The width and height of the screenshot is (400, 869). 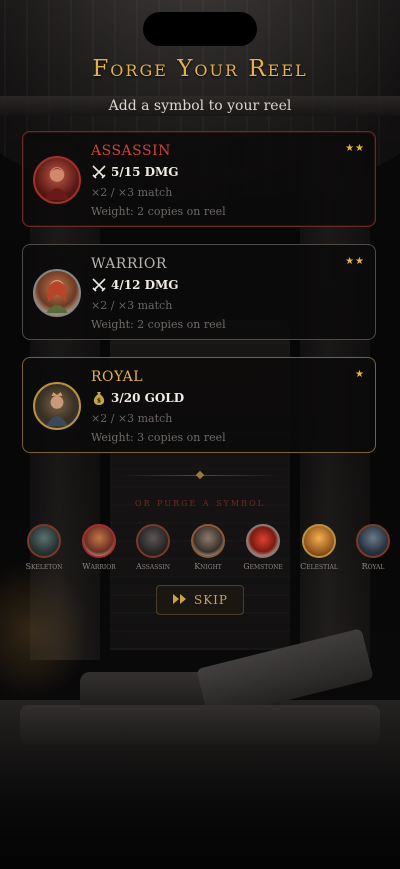 I want to click on purge-symbol-label: Knight, so click(x=208, y=566).